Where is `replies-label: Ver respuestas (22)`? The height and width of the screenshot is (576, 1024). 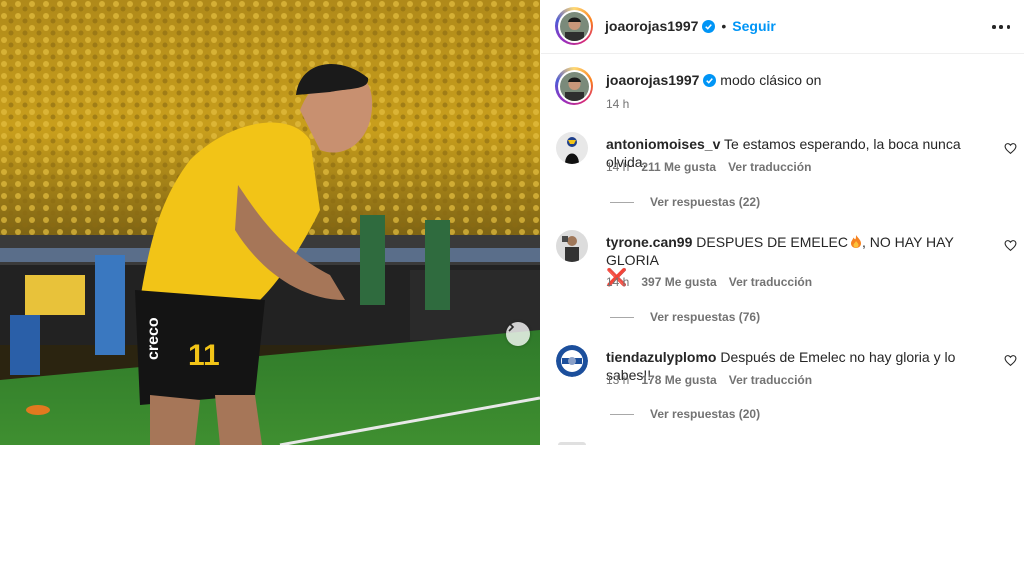
replies-label: Ver respuestas (22) is located at coordinates (705, 202).